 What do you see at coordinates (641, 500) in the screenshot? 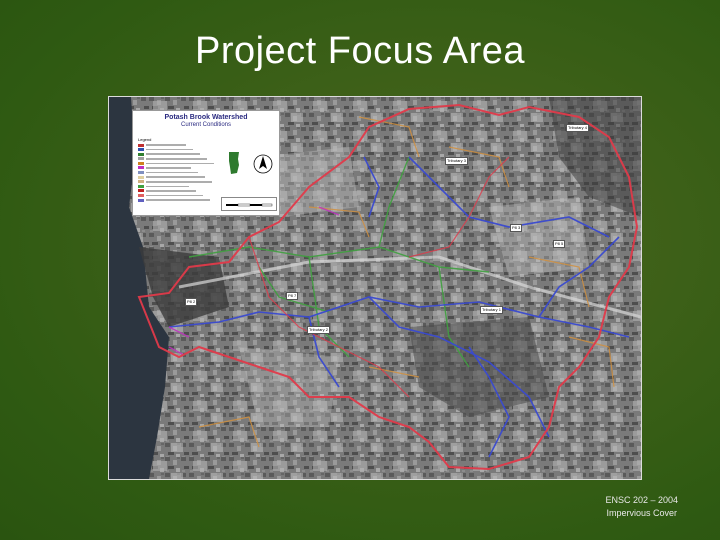
I see `footer-course: ENSC 202 – 2004` at bounding box center [641, 500].